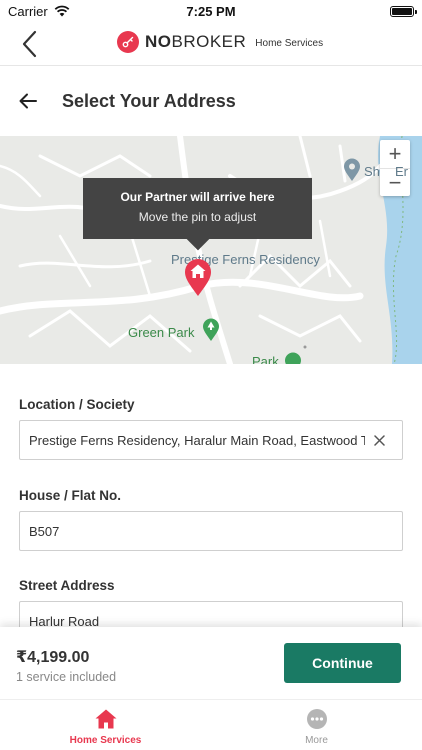 Image resolution: width=422 pixels, height=750 pixels. What do you see at coordinates (105, 740) in the screenshot?
I see `tab-label: Home Services` at bounding box center [105, 740].